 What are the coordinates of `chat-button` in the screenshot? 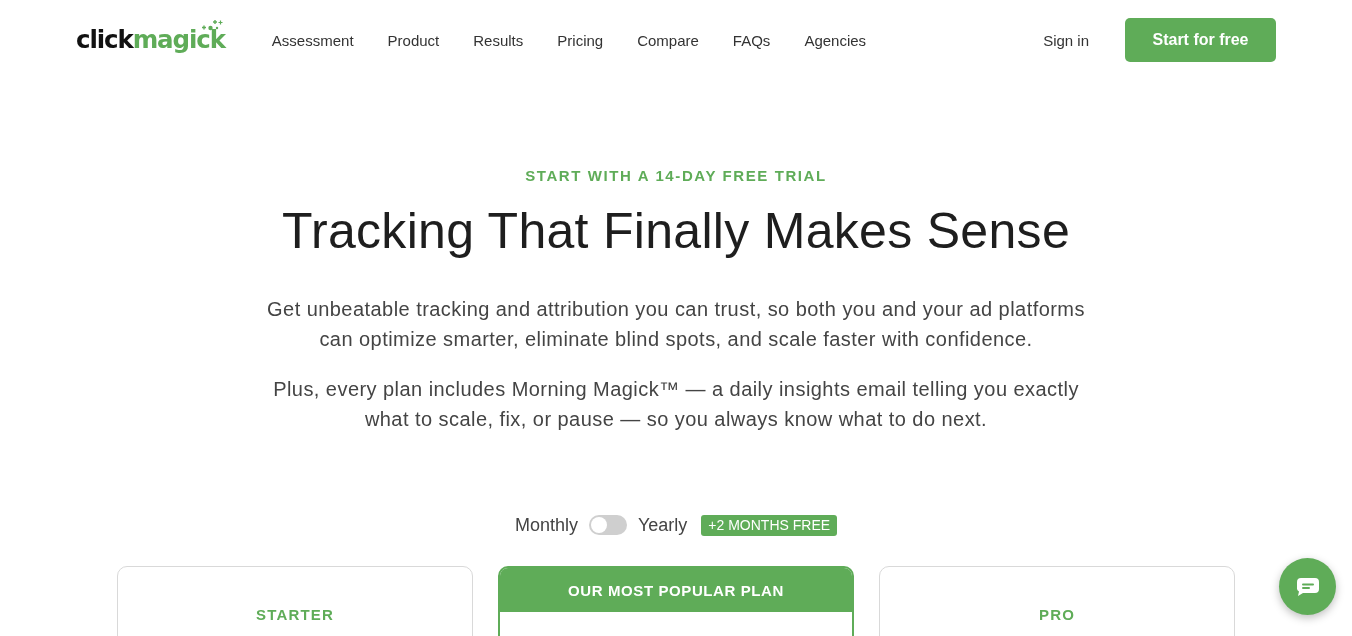 It's located at (1307, 586).